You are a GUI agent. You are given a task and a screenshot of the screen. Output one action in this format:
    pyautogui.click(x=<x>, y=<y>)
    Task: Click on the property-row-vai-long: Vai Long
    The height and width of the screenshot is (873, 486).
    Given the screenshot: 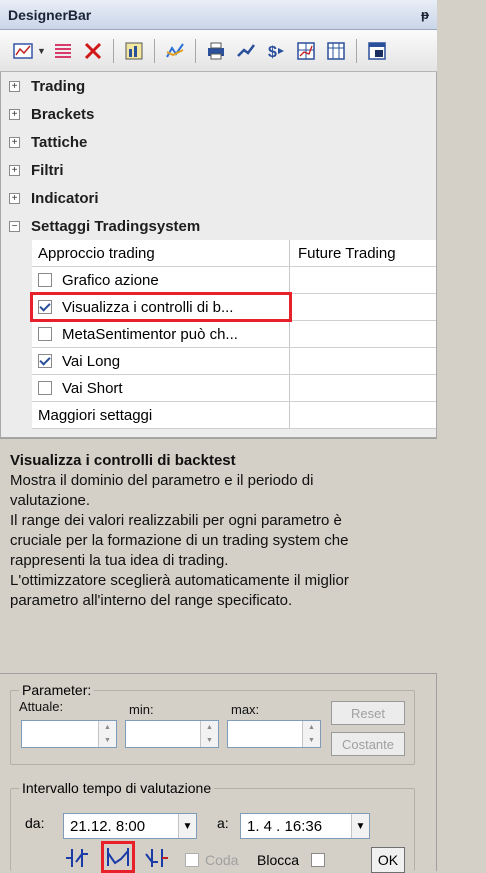 What is the action you would take?
    pyautogui.click(x=234, y=361)
    